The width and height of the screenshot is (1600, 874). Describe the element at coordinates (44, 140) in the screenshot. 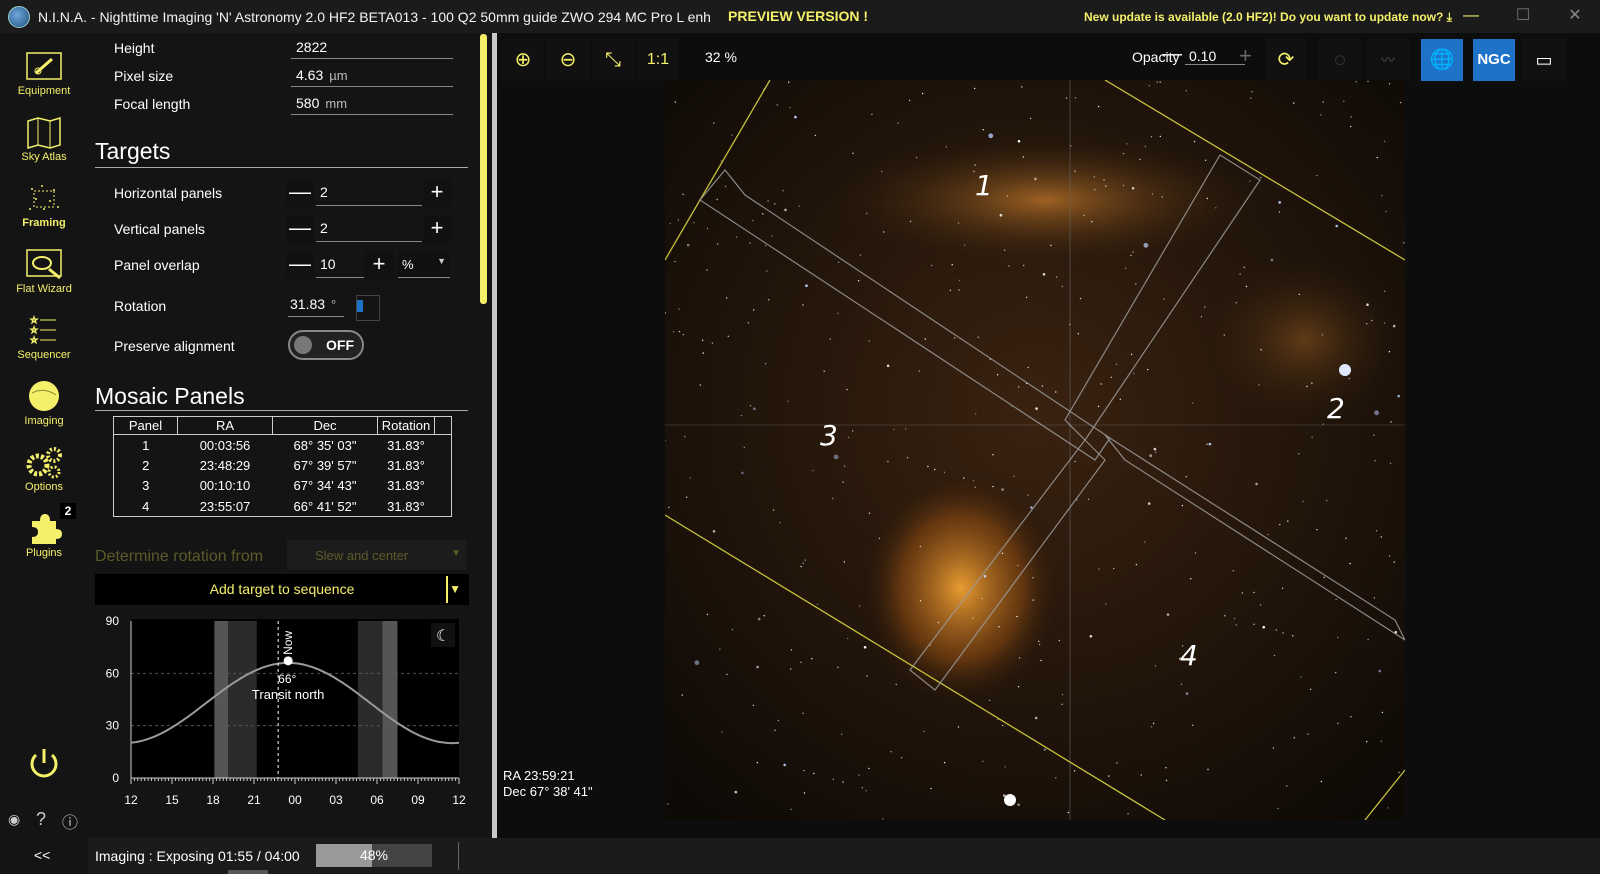

I see `nav-sky-atlas: Sky Atlas` at that location.